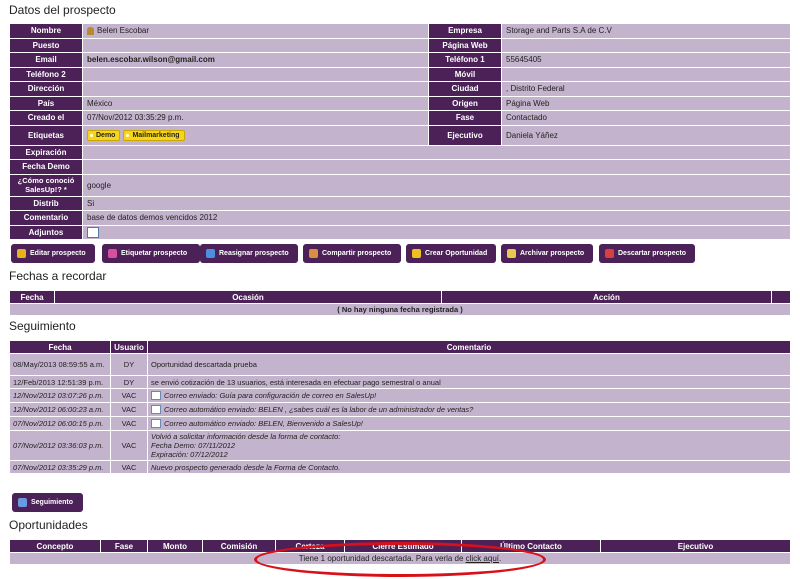 The image size is (800, 579). What do you see at coordinates (255, 45) in the screenshot?
I see `puesto-value` at bounding box center [255, 45].